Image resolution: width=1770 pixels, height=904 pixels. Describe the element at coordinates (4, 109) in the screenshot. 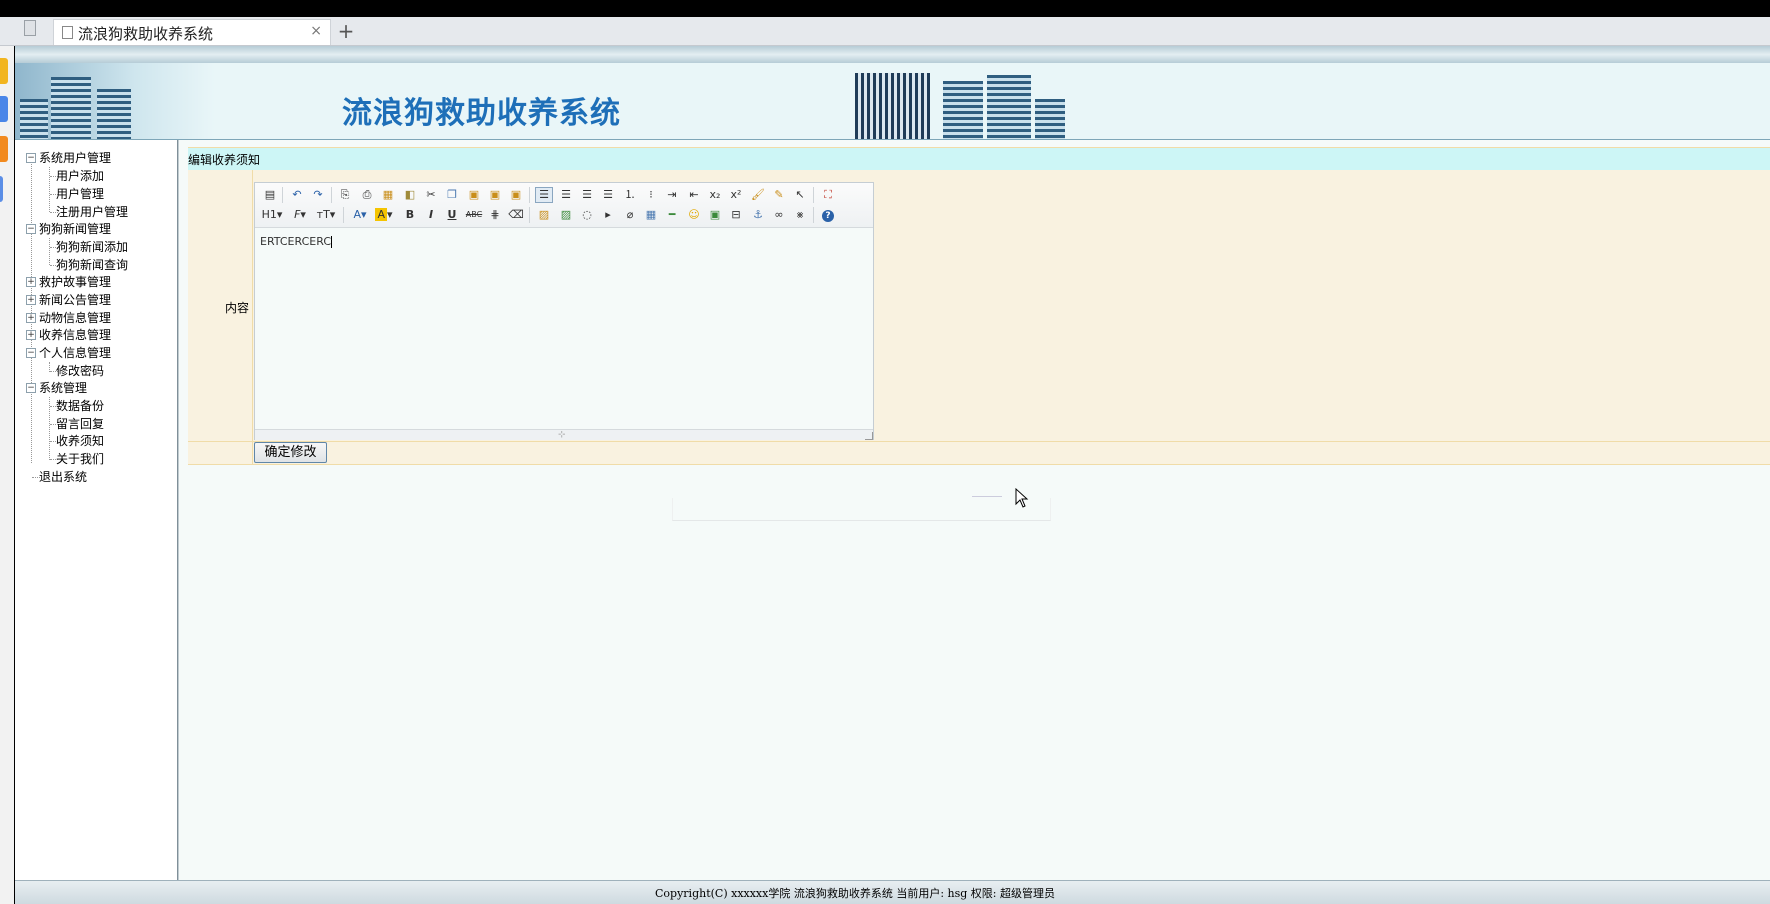

I see `app-icon` at that location.